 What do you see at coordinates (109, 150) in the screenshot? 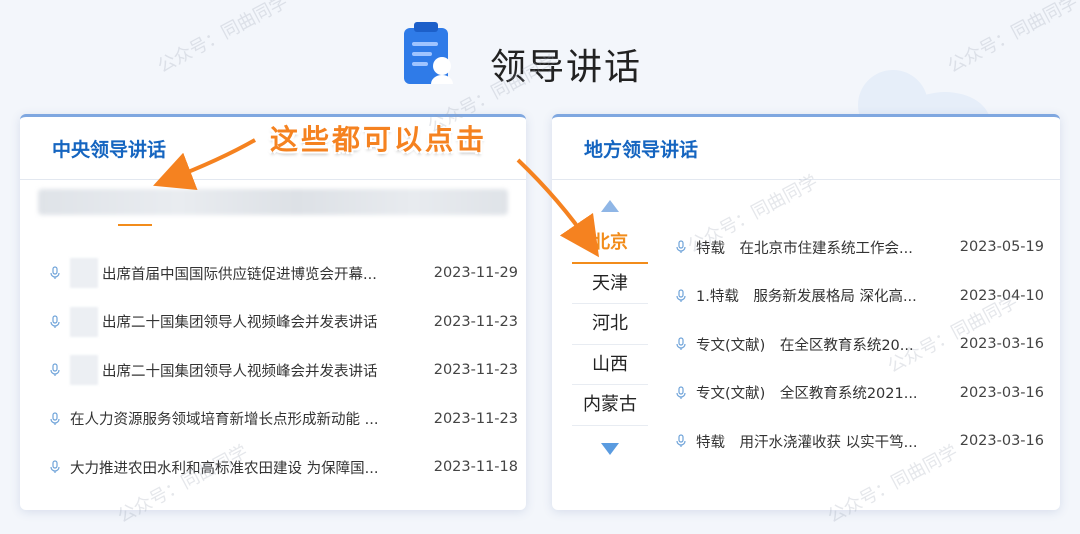
I see `panel-title-central: 中央领导讲话` at bounding box center [109, 150].